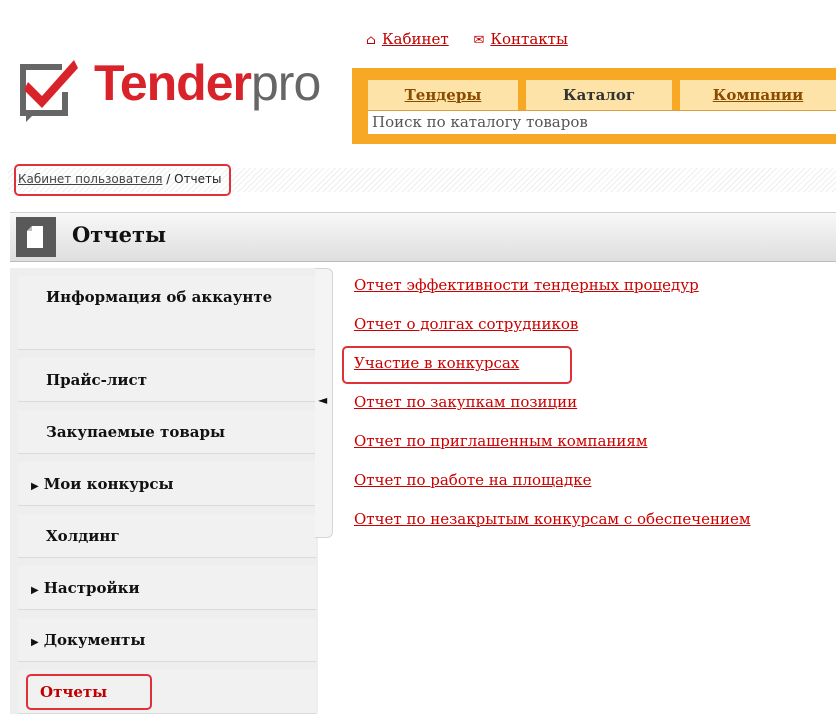 The image size is (836, 714). What do you see at coordinates (465, 402) in the screenshot?
I see `report-link-position-purchases: Отчет по закупкам позиции` at bounding box center [465, 402].